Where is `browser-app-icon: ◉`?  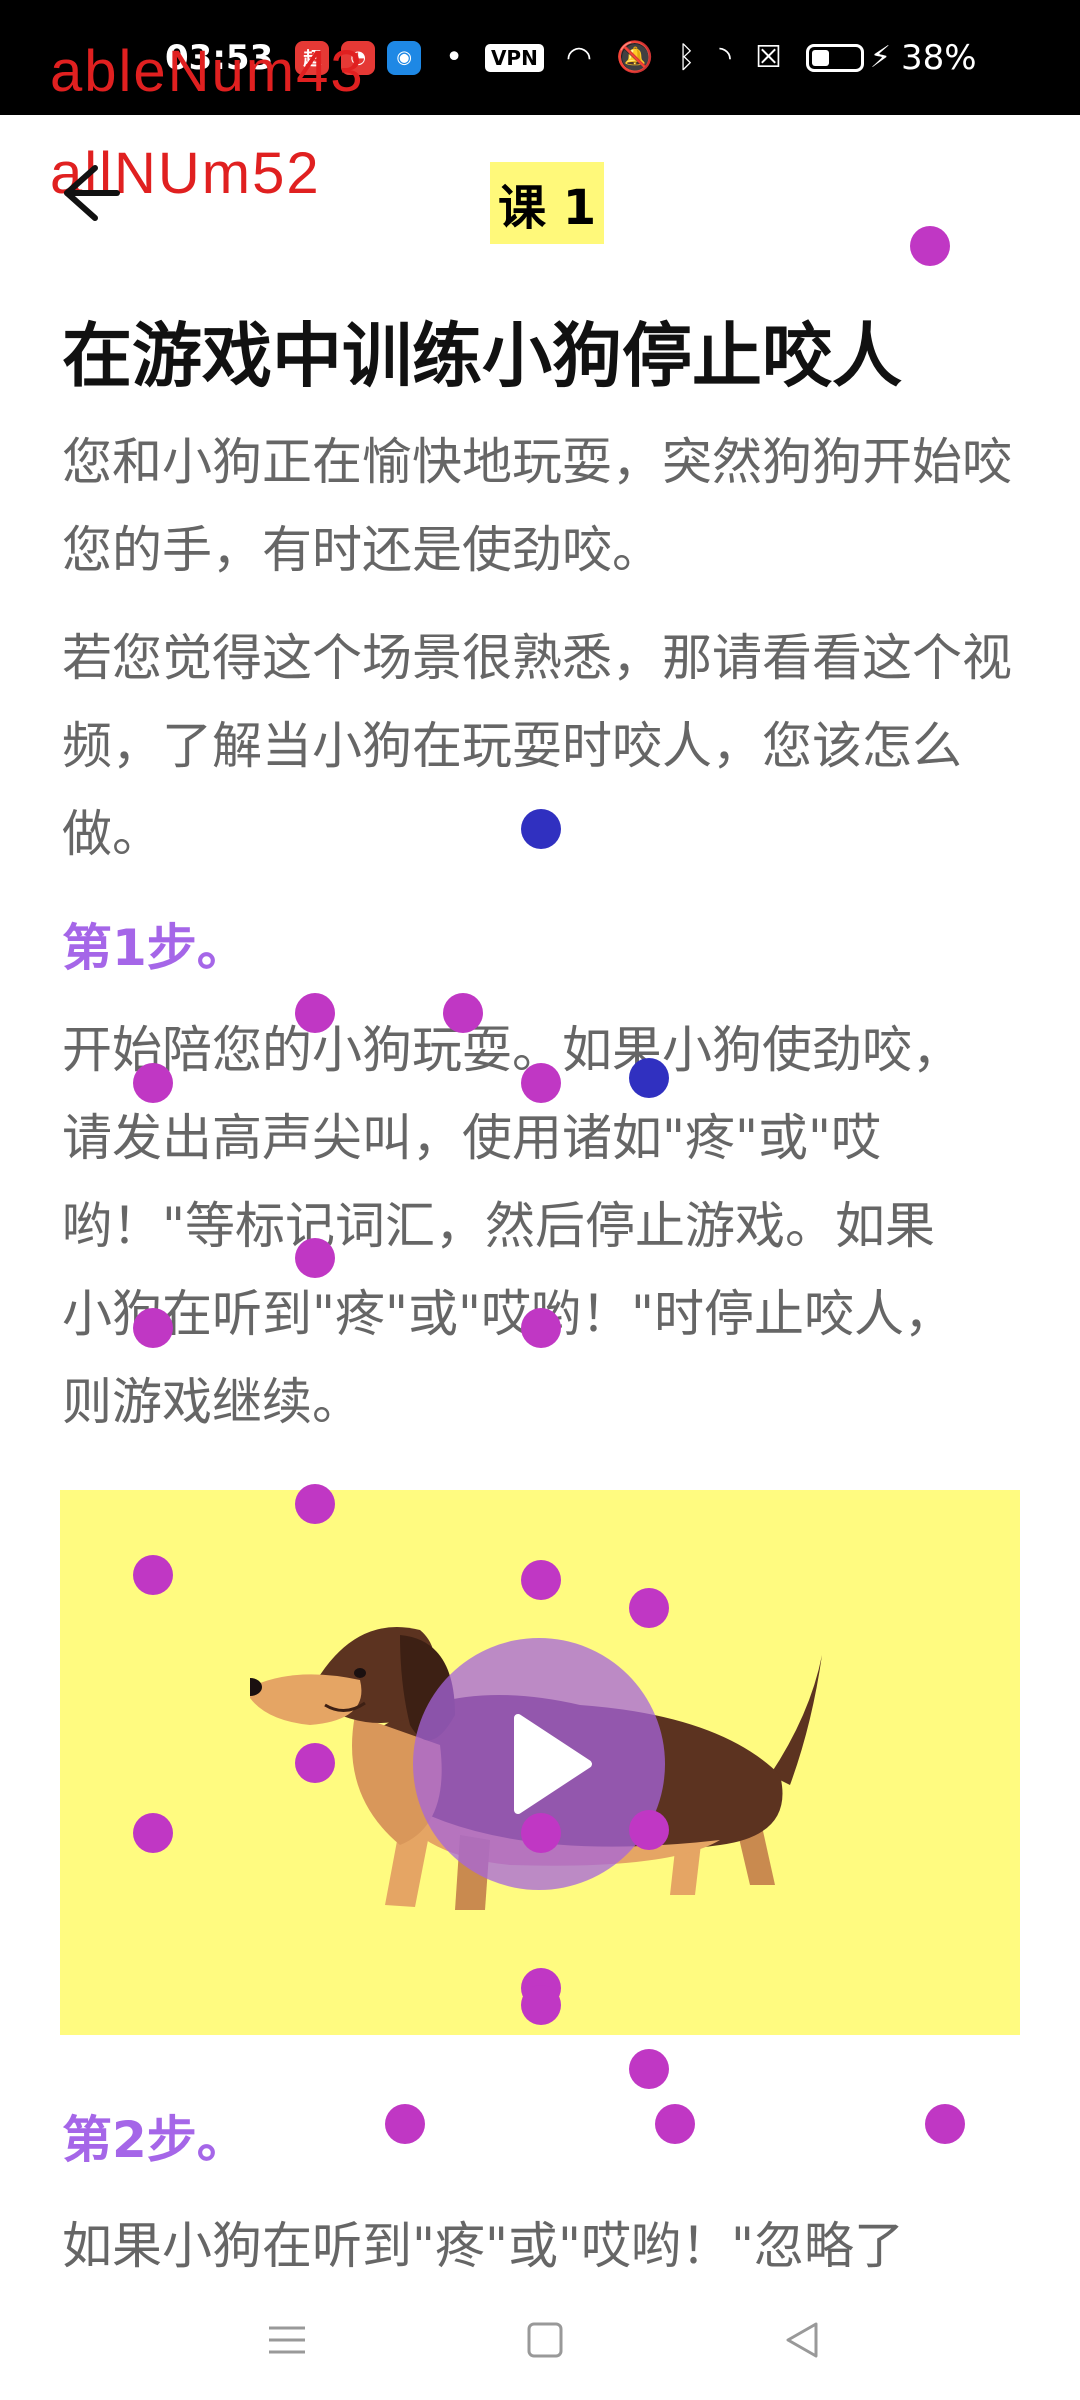 browser-app-icon: ◉ is located at coordinates (404, 57).